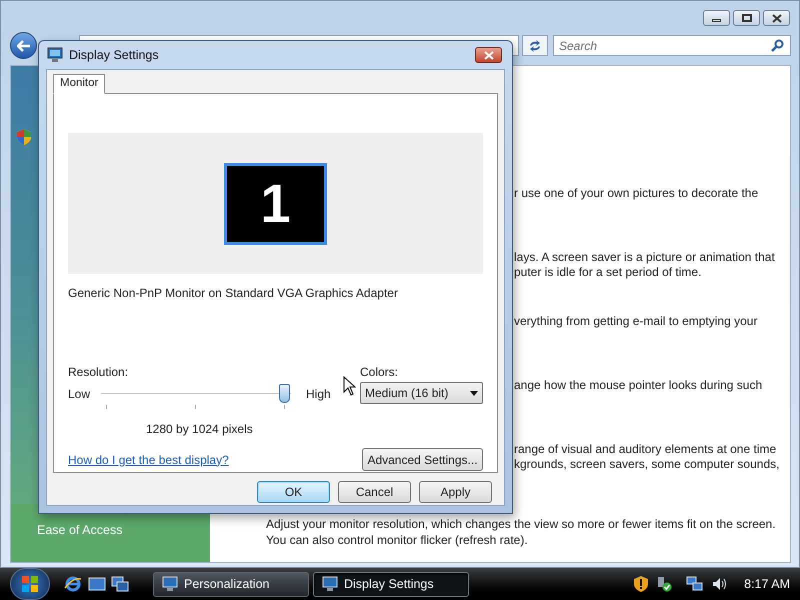 This screenshot has width=800, height=600. I want to click on text-line: Adjust your monitor resolution, which changes the view so more or fewer items fit on the screen., so click(521, 524).